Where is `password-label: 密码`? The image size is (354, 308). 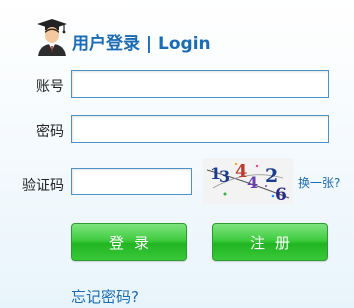 password-label: 密码 is located at coordinates (50, 132).